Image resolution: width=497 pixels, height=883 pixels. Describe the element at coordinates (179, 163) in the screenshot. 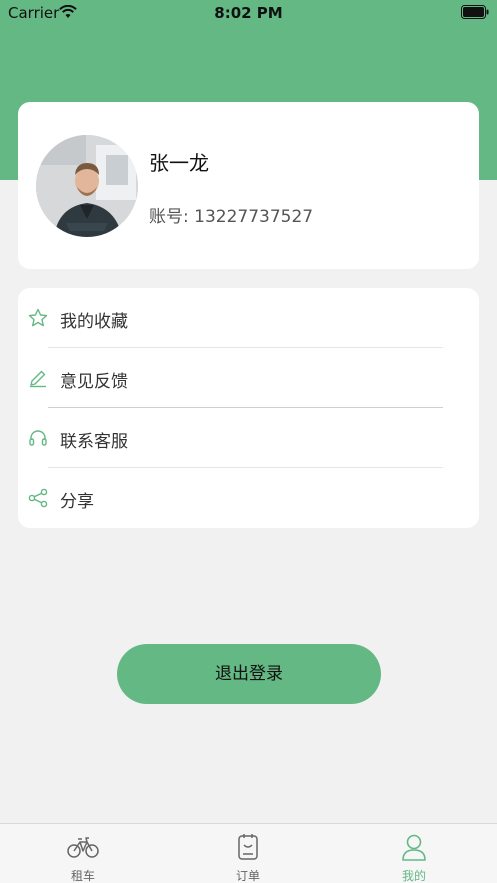

I see `user-name: 张一龙` at that location.